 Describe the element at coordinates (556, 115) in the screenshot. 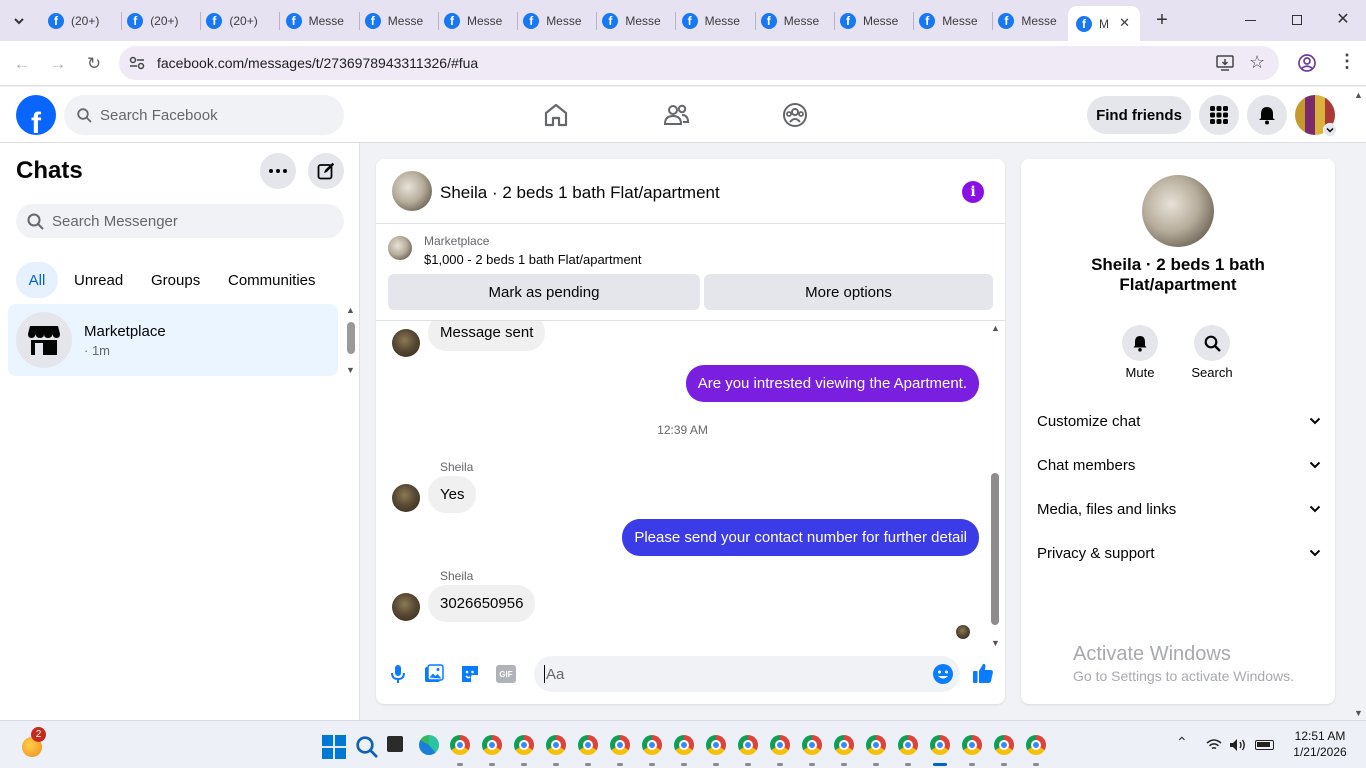

I see `home-icon` at that location.